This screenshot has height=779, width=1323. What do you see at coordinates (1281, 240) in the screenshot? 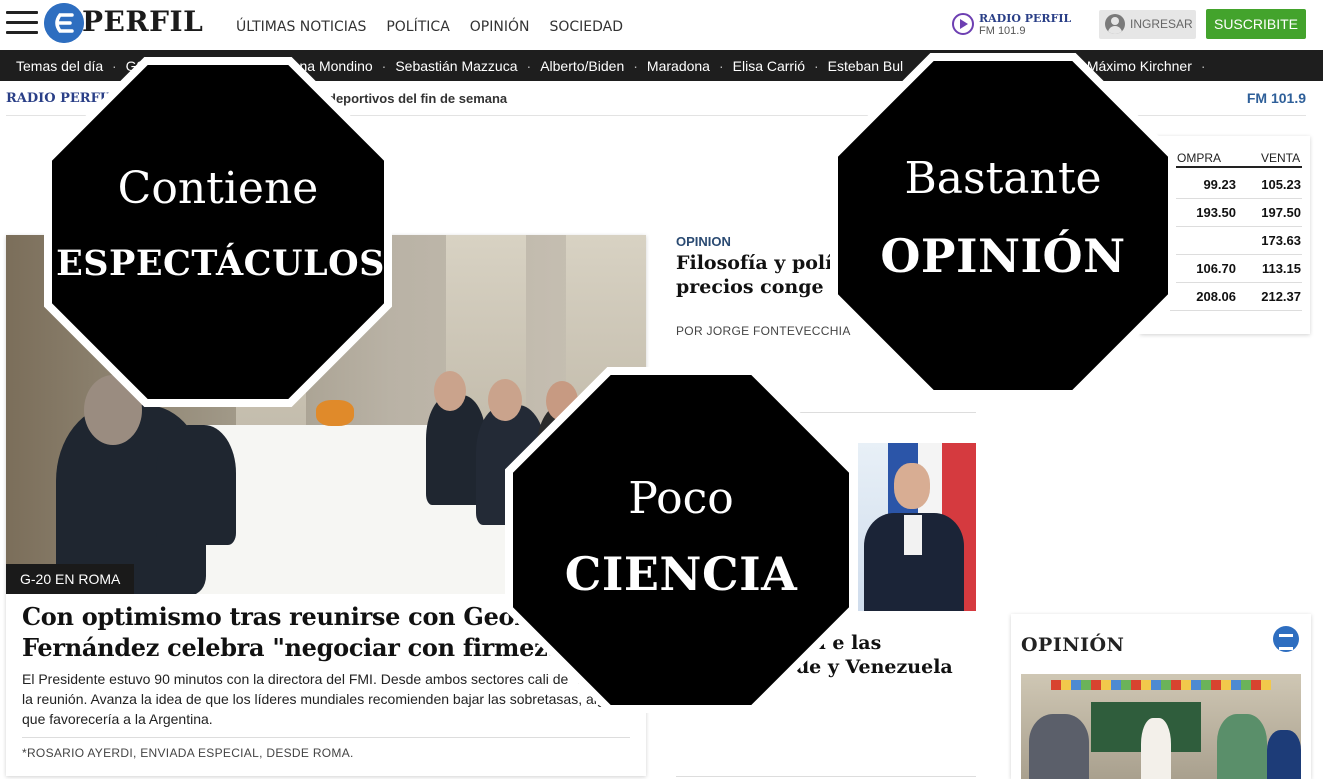
I see `currency-sell: 173.63` at bounding box center [1281, 240].